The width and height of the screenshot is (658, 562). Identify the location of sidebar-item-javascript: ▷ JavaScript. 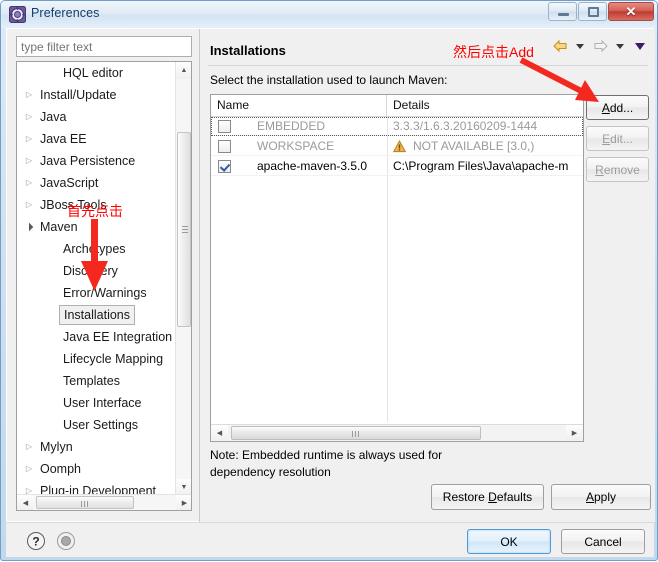
(97, 183).